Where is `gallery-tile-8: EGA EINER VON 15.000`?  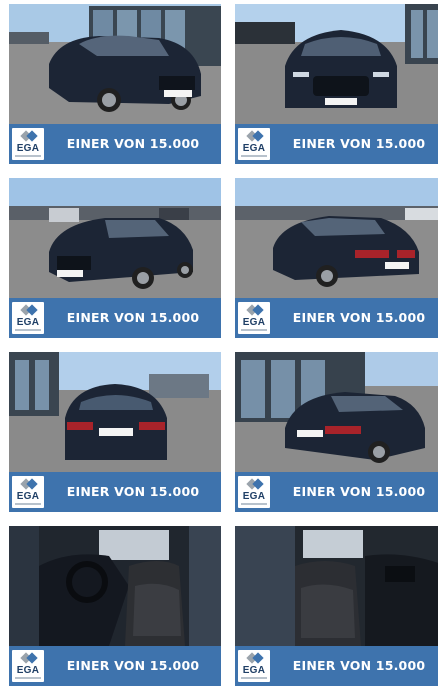
gallery-tile-8: EGA EINER VON 15.000 is located at coordinates (336, 606).